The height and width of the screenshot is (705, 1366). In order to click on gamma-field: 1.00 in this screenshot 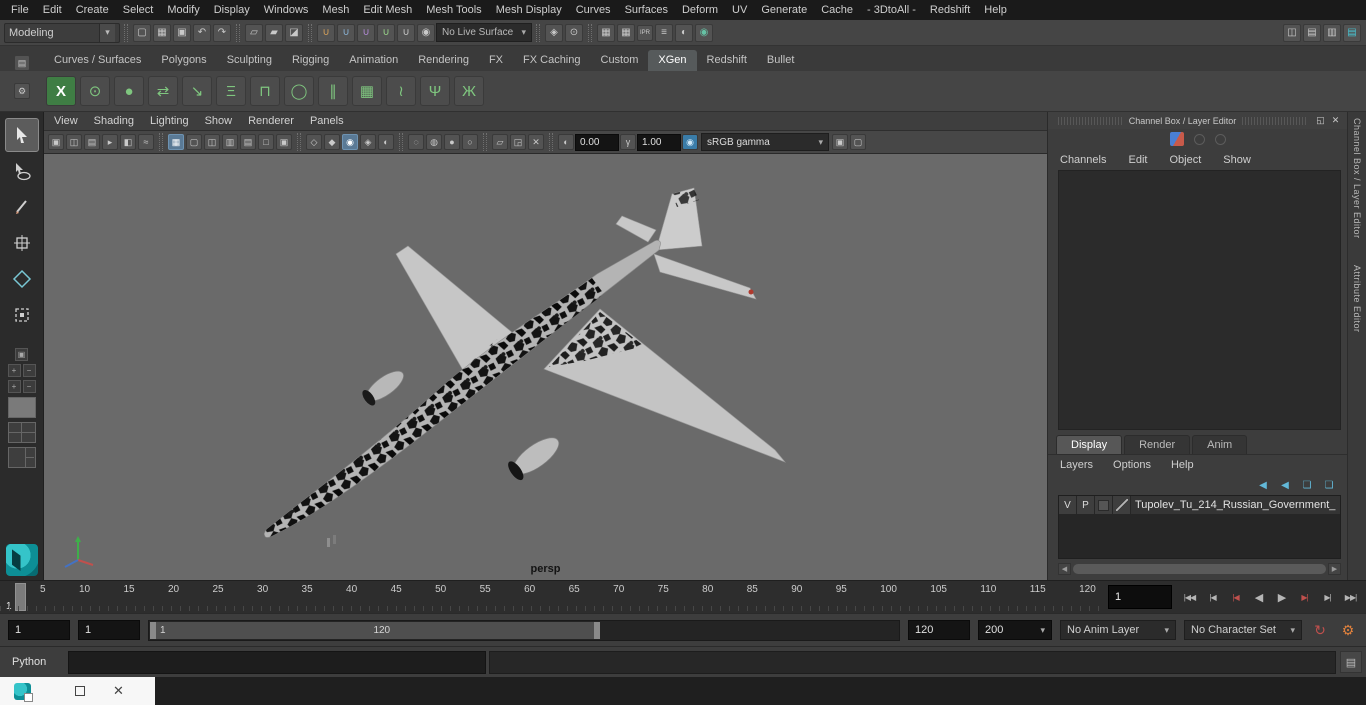, I will do `click(659, 142)`.